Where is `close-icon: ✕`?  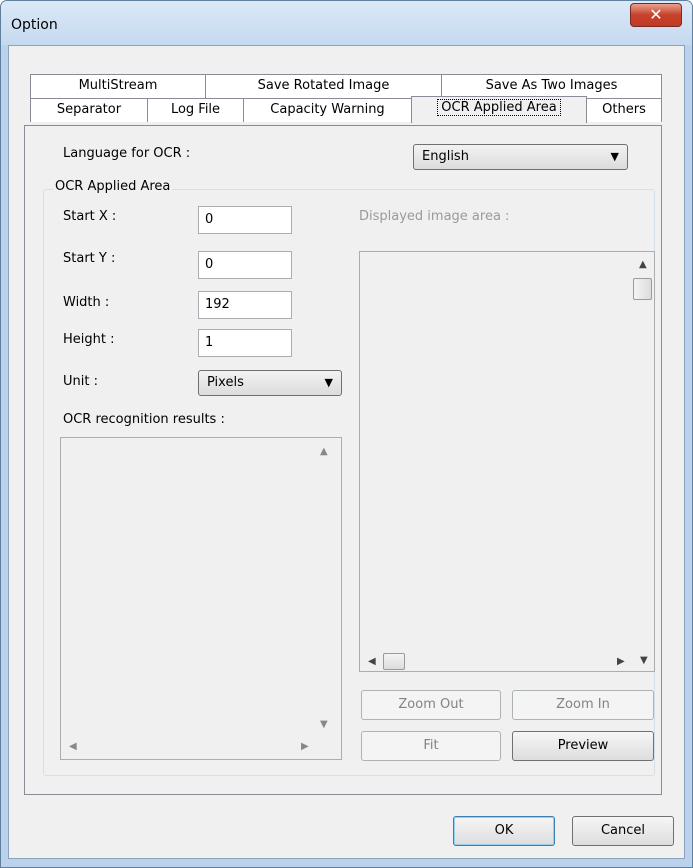 close-icon: ✕ is located at coordinates (656, 14).